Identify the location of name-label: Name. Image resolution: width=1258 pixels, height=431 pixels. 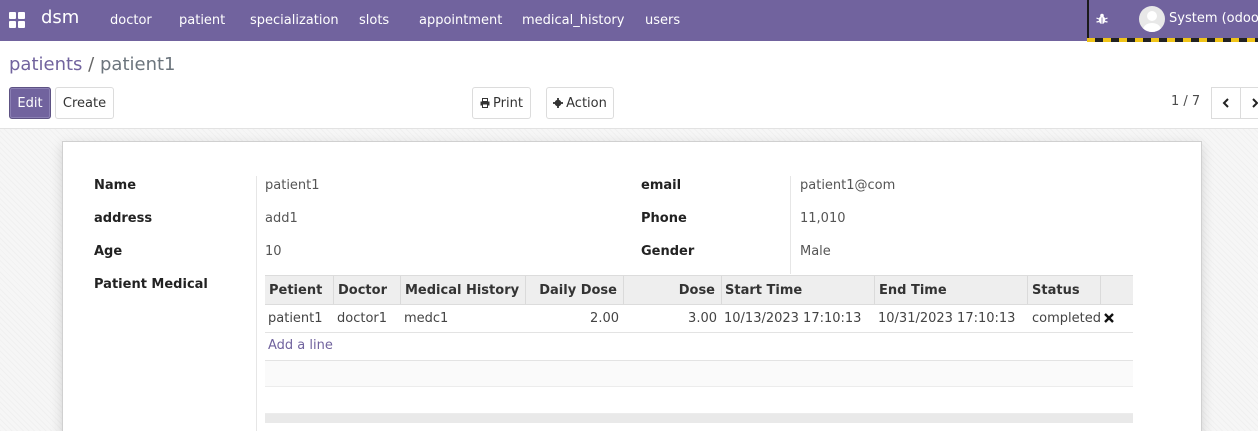
(115, 185).